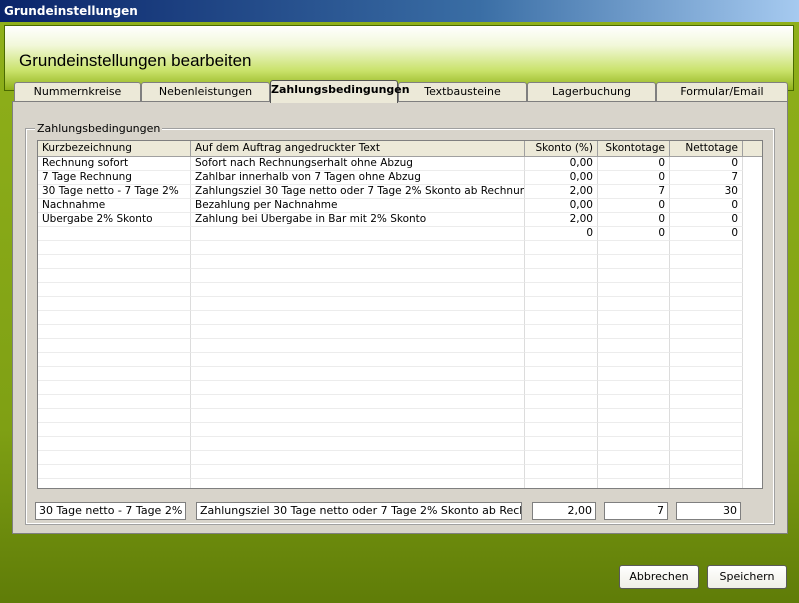 This screenshot has height=603, width=799. What do you see at coordinates (358, 149) in the screenshot?
I see `column-header-text: Auf dem Auftrag angedruckter Text` at bounding box center [358, 149].